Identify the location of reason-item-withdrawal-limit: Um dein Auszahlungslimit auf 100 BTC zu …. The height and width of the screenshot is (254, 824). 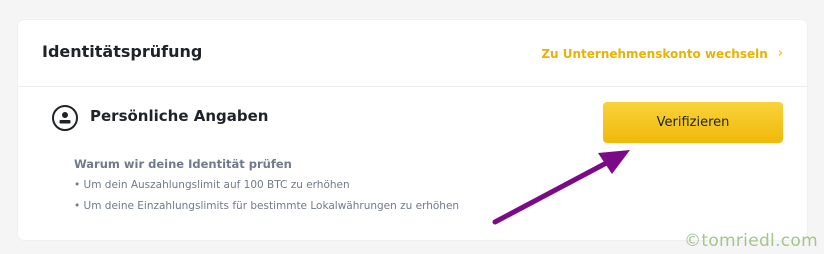
(266, 188).